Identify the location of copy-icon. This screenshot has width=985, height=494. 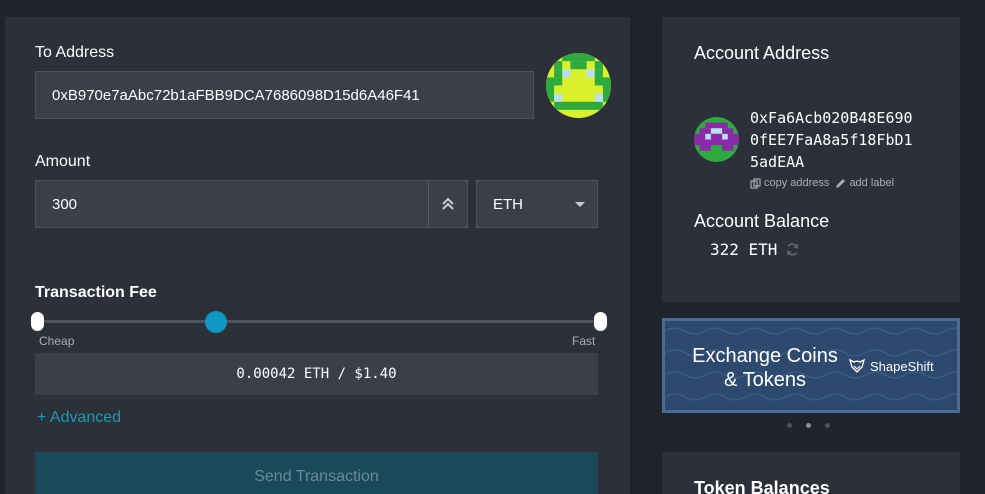
(755, 183).